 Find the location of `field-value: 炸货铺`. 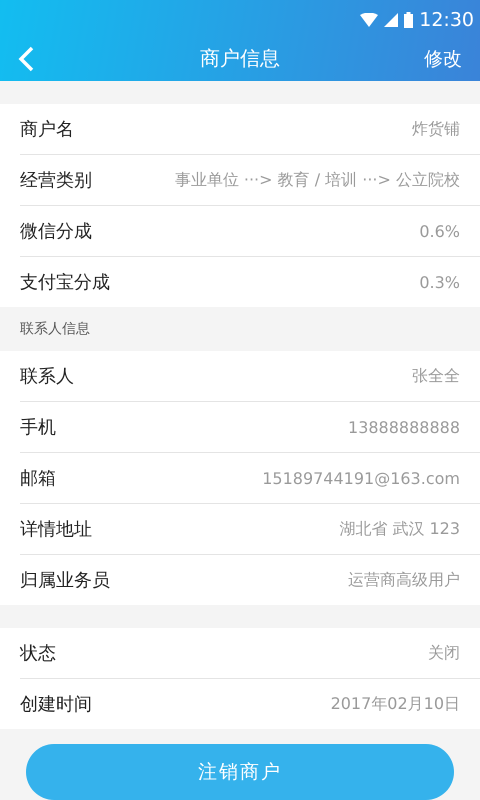

field-value: 炸货铺 is located at coordinates (436, 129).